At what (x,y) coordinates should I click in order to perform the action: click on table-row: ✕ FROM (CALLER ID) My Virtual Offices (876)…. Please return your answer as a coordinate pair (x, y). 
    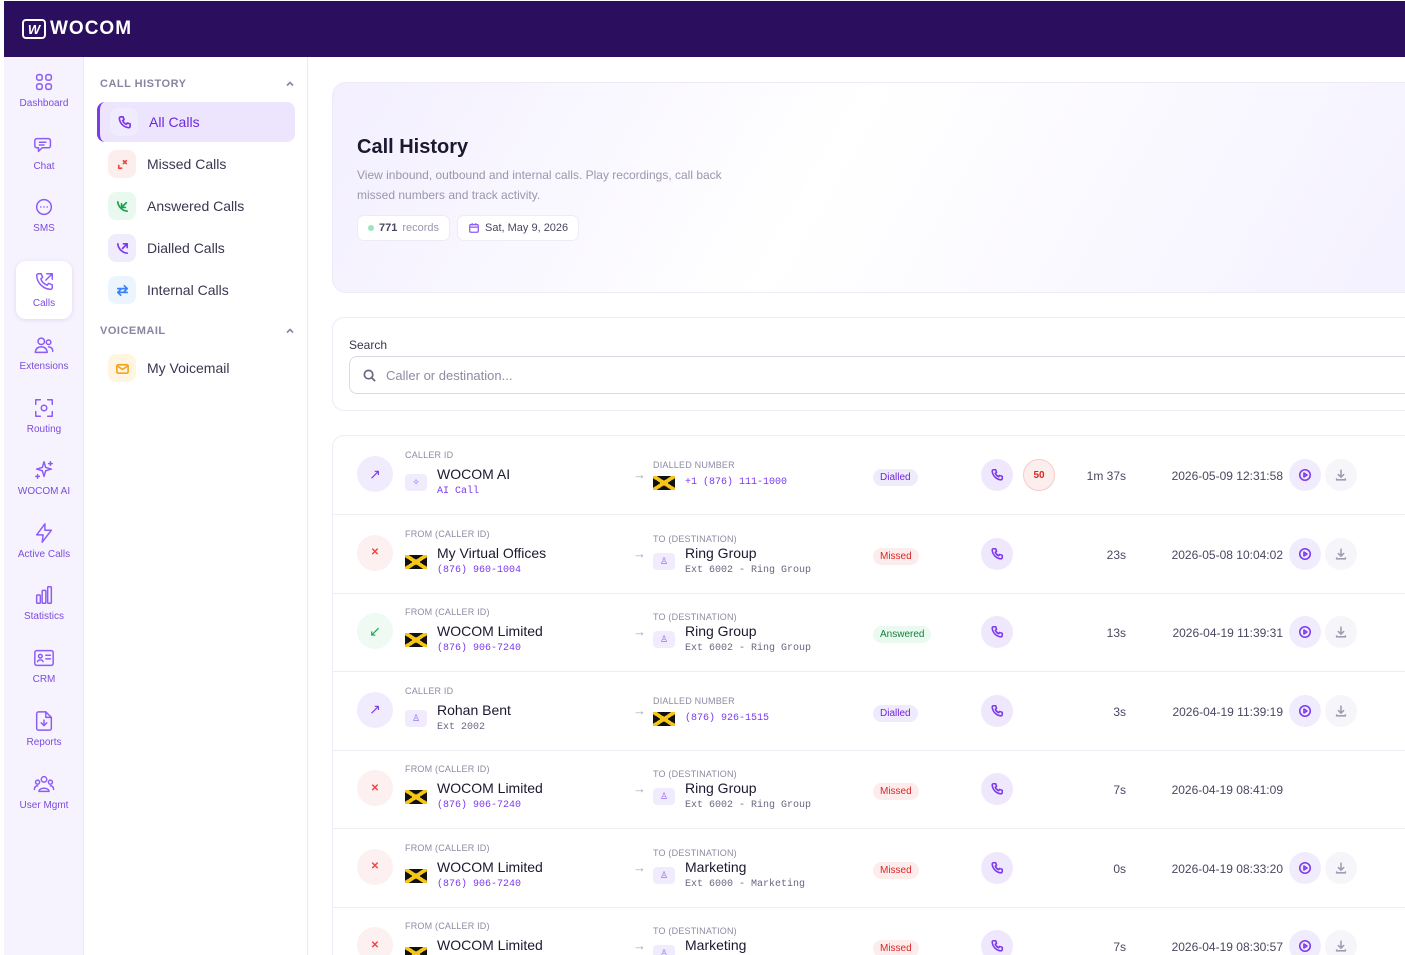
    Looking at the image, I should click on (869, 554).